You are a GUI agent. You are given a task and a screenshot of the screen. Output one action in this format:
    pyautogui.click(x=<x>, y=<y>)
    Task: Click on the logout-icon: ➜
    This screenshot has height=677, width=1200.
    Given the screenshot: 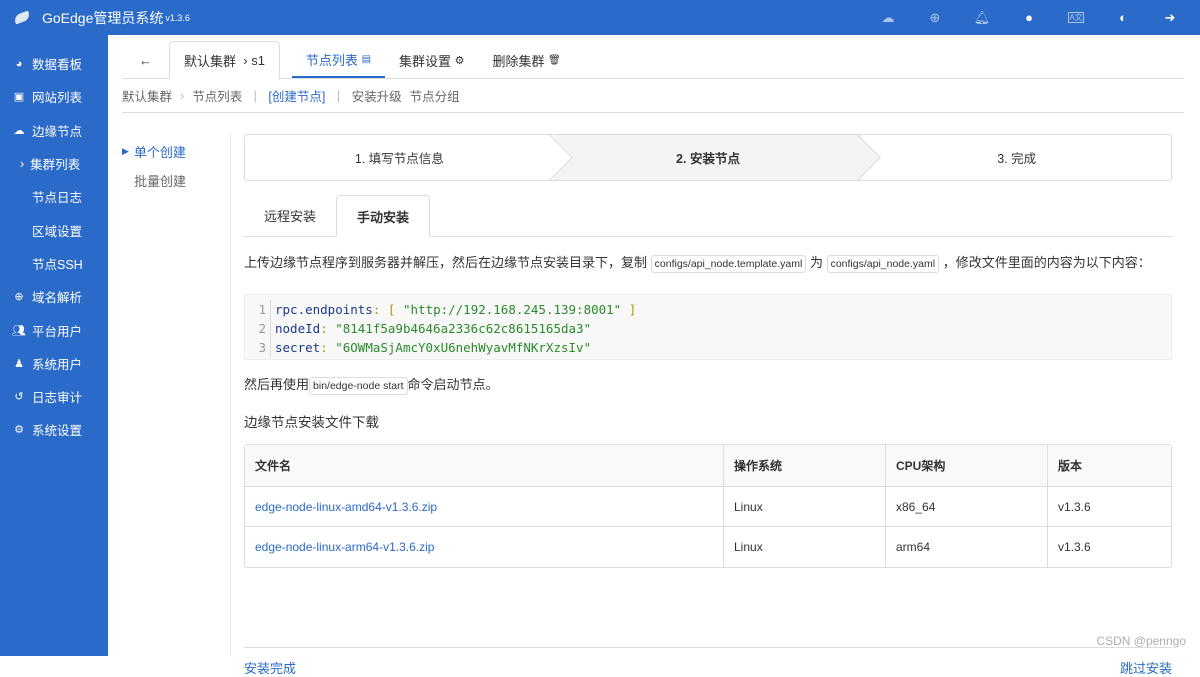 What is the action you would take?
    pyautogui.click(x=1170, y=17)
    